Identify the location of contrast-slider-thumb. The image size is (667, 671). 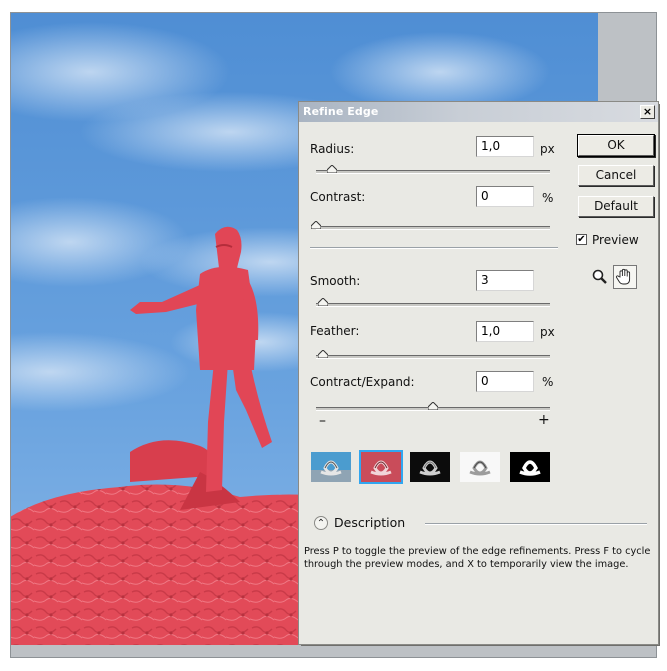
(316, 225).